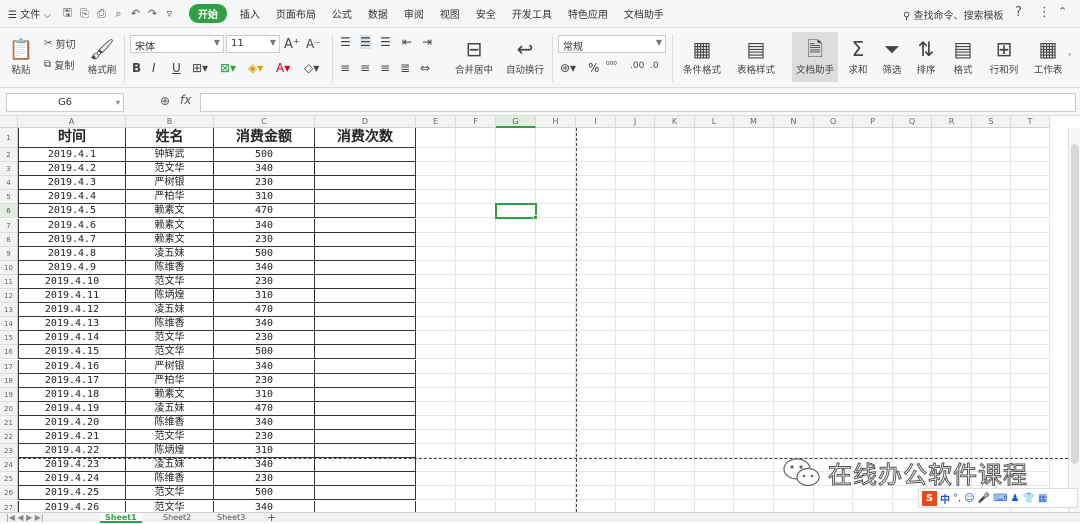 This screenshot has width=1080, height=524. Describe the element at coordinates (342, 13) in the screenshot. I see `menu-tab: 公式` at that location.